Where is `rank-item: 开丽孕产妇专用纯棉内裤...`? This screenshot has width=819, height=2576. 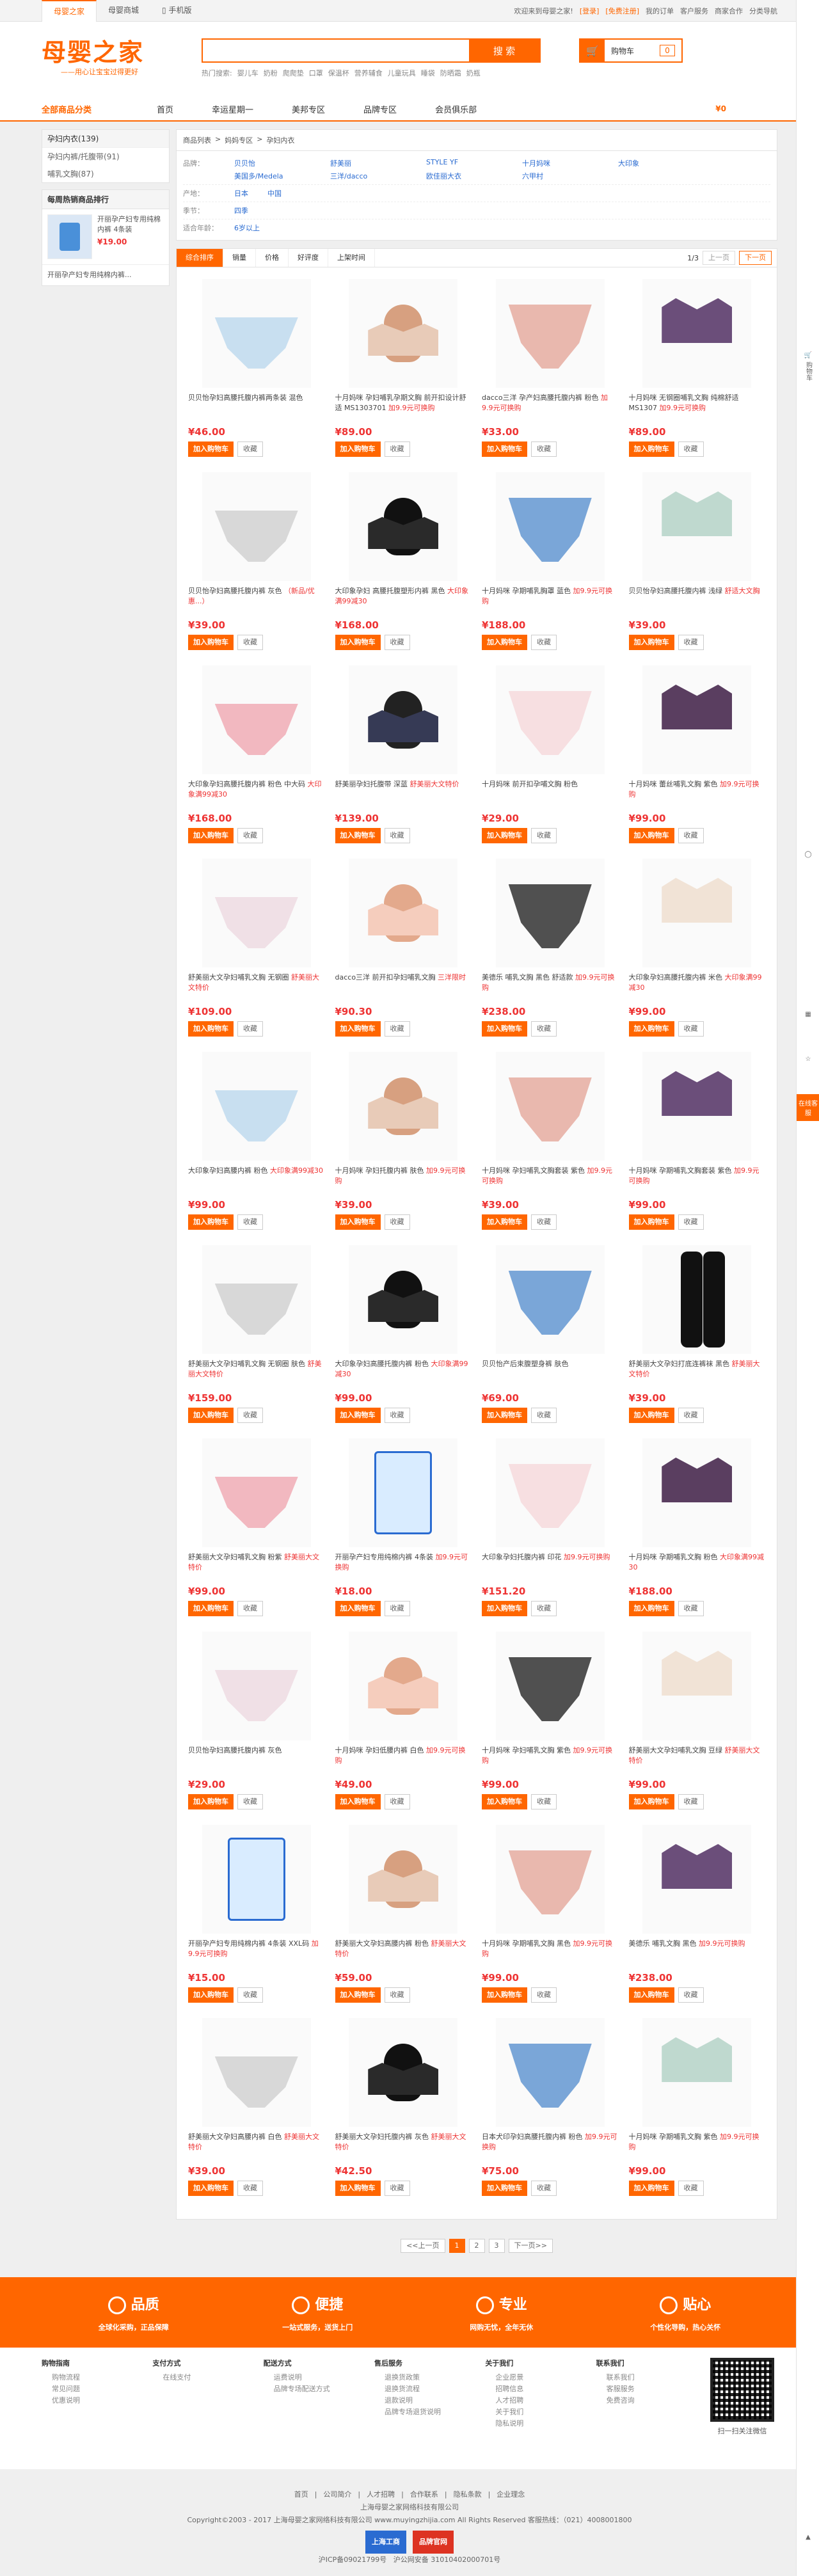
rank-item: 开丽孕产妇专用纯棉内裤... is located at coordinates (106, 275).